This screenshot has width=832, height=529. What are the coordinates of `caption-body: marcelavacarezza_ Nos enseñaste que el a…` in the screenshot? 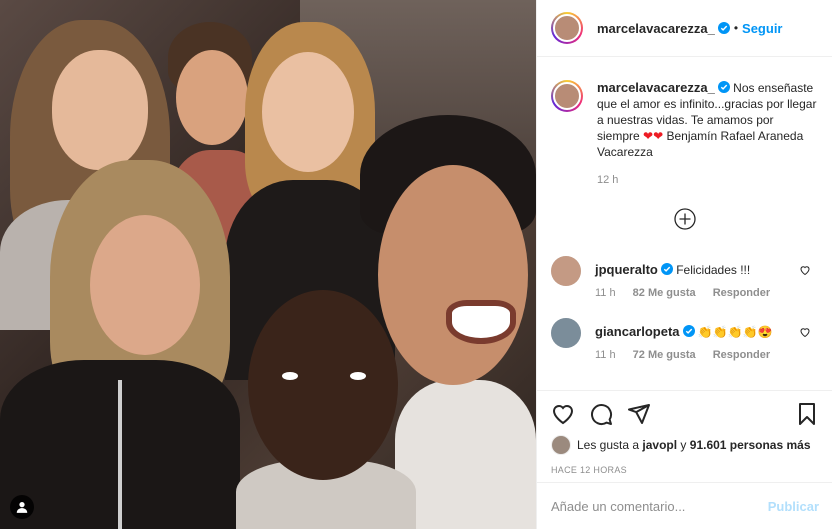 It's located at (707, 134).